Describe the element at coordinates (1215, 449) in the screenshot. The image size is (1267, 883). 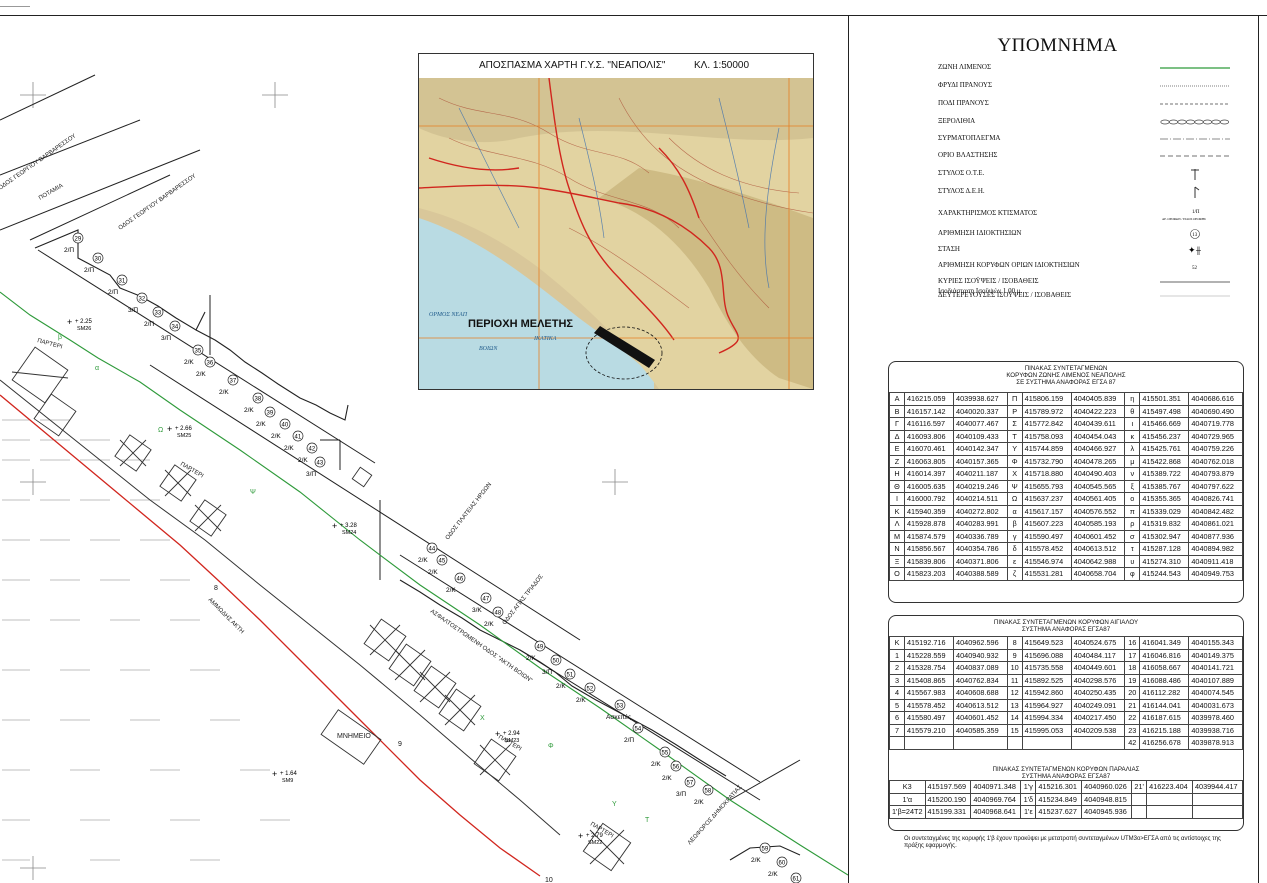
I see `coordinate-cell: 4040759.226` at that location.